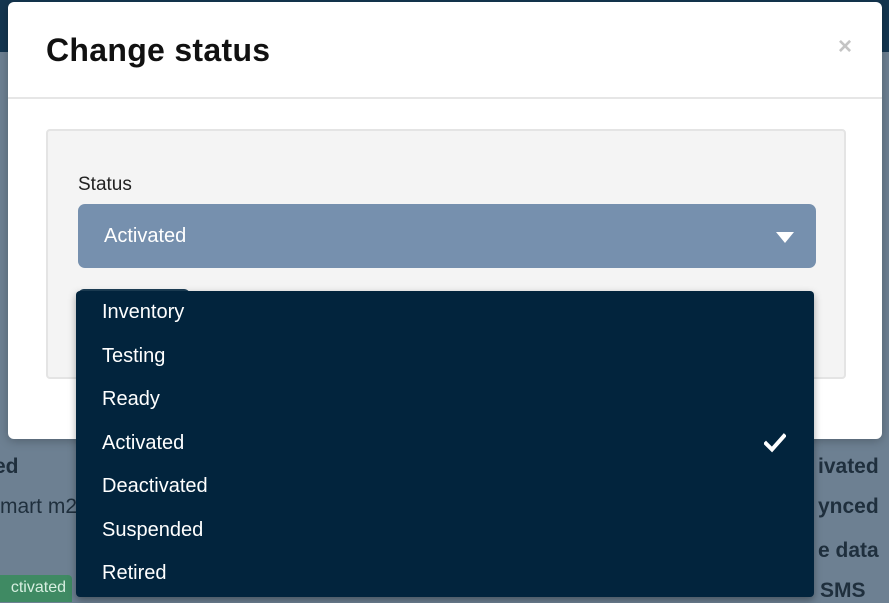 This screenshot has width=889, height=603. I want to click on option-label: Deactivated, so click(155, 486).